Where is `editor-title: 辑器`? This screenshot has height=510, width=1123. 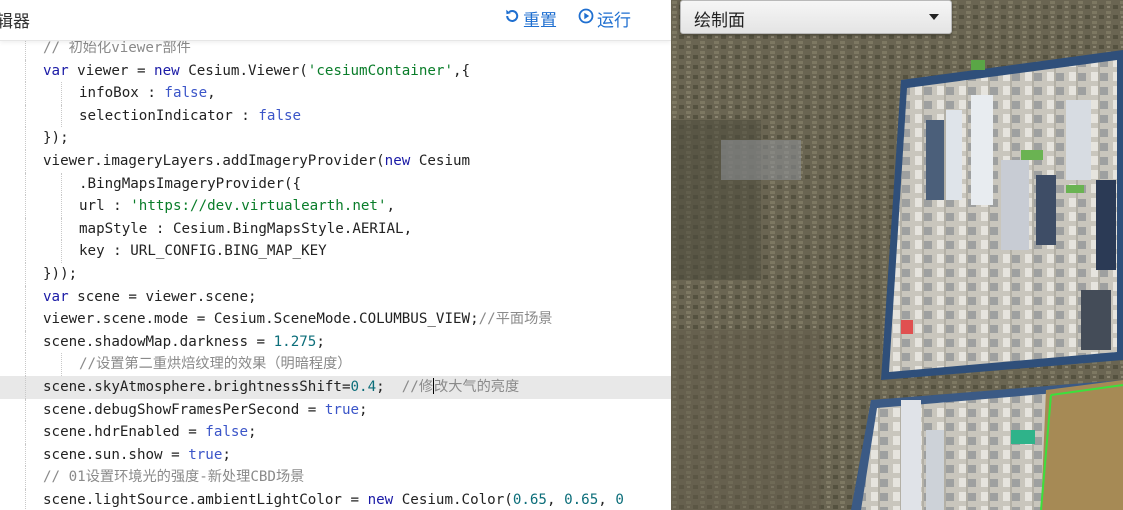 editor-title: 辑器 is located at coordinates (15, 22).